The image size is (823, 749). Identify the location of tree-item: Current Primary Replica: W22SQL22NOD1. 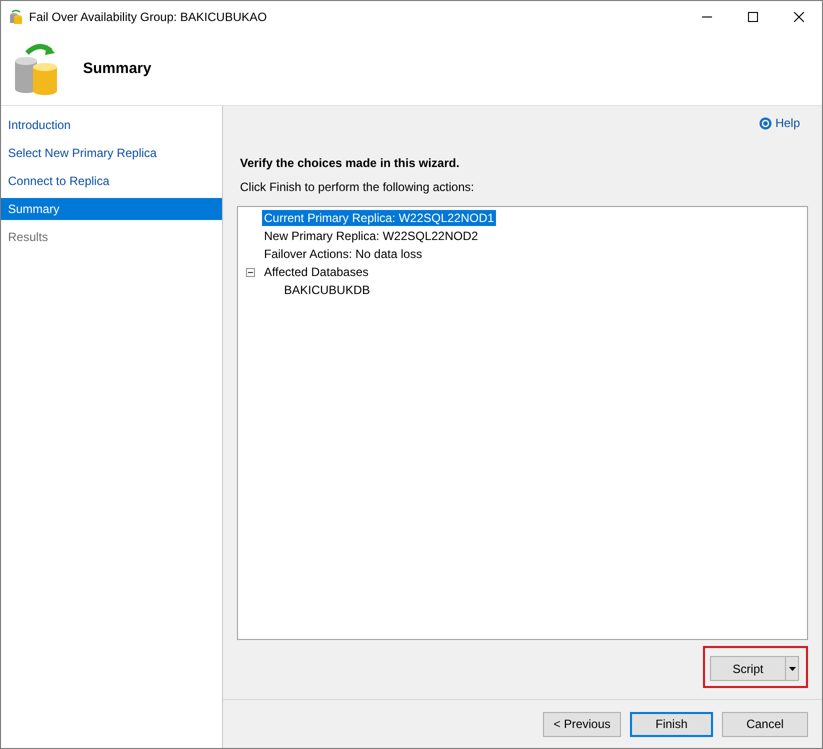
(379, 218).